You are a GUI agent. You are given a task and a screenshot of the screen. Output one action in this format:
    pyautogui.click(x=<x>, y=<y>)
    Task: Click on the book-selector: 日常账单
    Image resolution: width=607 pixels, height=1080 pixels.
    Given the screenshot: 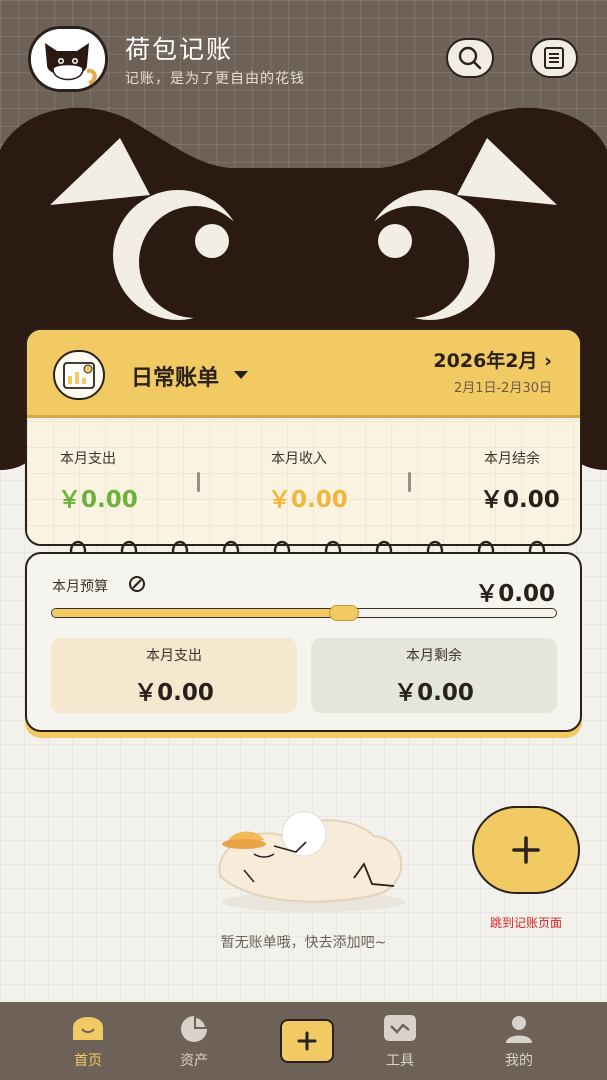 What is the action you would take?
    pyautogui.click(x=175, y=376)
    